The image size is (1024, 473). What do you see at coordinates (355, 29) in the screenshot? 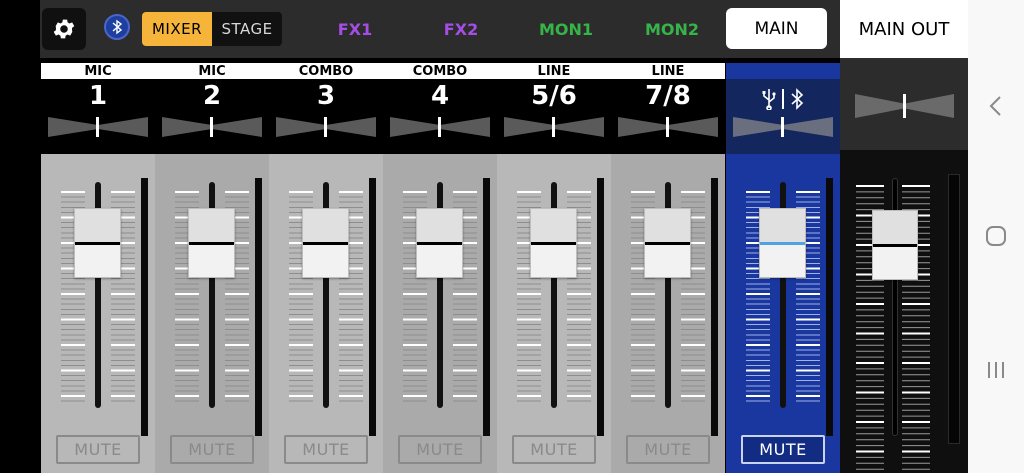
I see `tab-fx1: FX1` at bounding box center [355, 29].